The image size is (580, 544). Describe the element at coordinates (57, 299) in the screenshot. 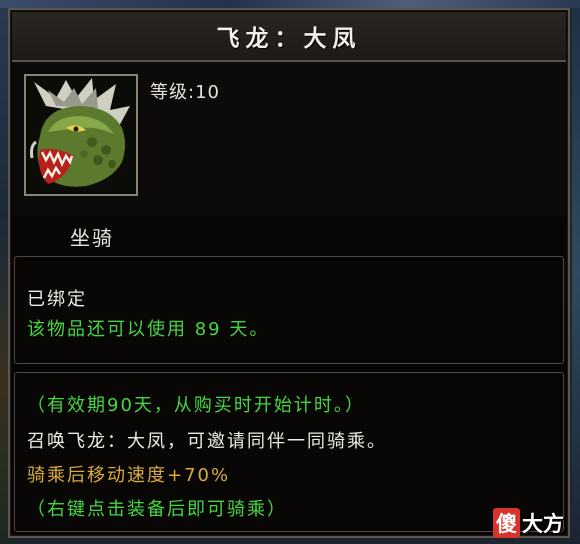

I see `bound-status: 已绑定` at that location.